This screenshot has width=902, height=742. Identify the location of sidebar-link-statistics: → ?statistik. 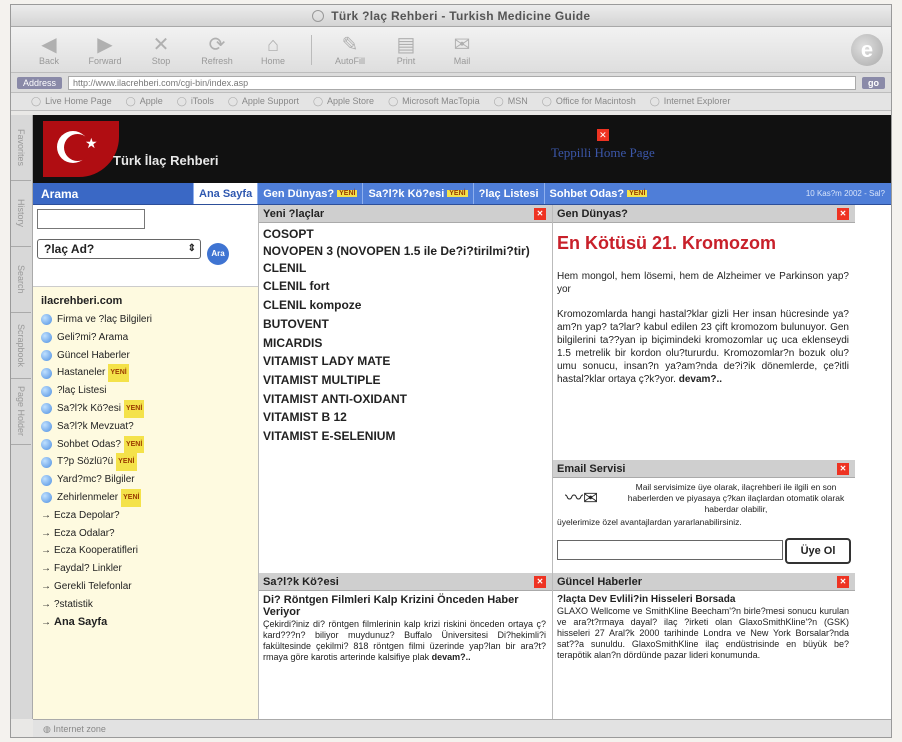
(149, 605).